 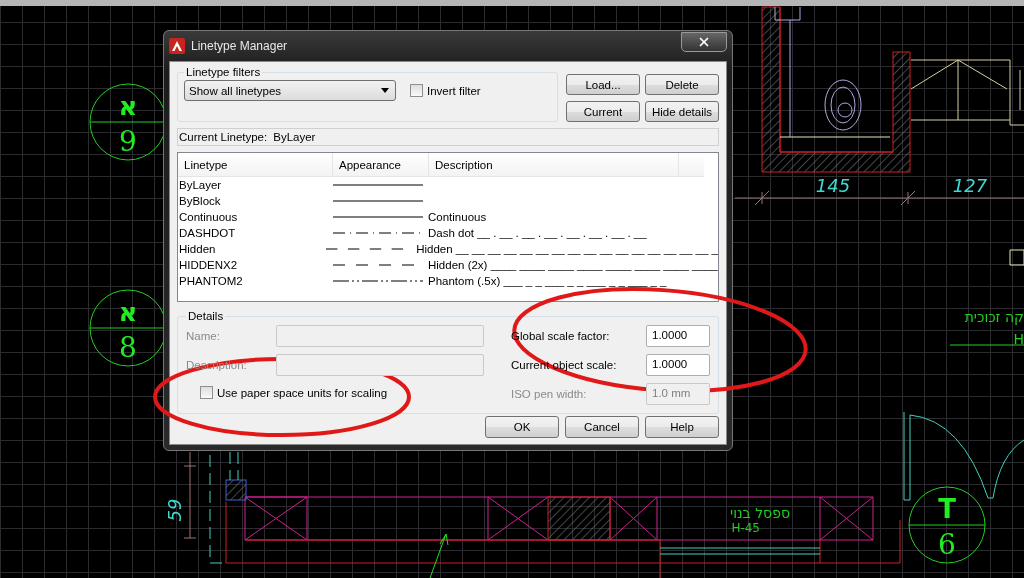 What do you see at coordinates (833, 185) in the screenshot?
I see `dimension-text: 145` at bounding box center [833, 185].